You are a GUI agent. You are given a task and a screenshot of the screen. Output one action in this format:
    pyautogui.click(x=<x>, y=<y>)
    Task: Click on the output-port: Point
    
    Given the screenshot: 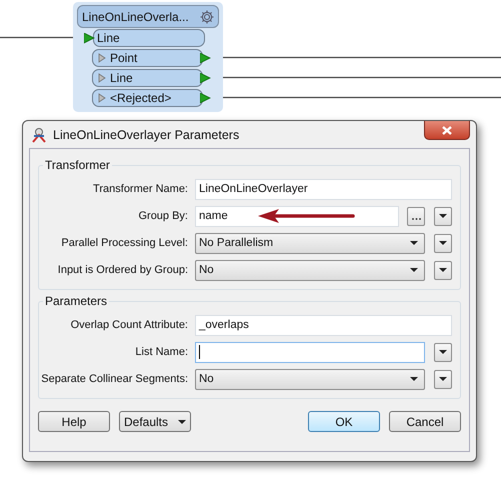 What is the action you would take?
    pyautogui.click(x=147, y=58)
    